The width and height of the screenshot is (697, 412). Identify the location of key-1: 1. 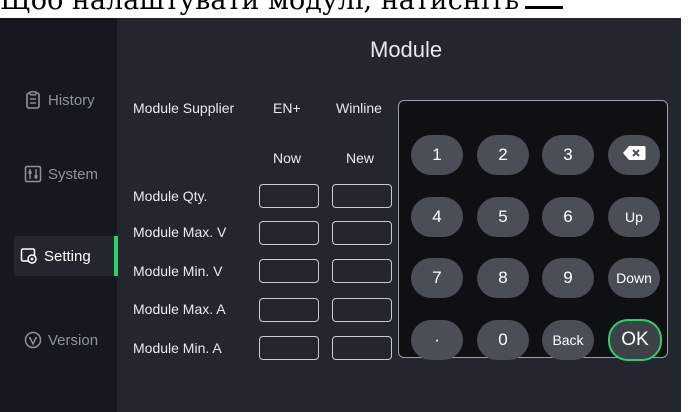
(437, 155).